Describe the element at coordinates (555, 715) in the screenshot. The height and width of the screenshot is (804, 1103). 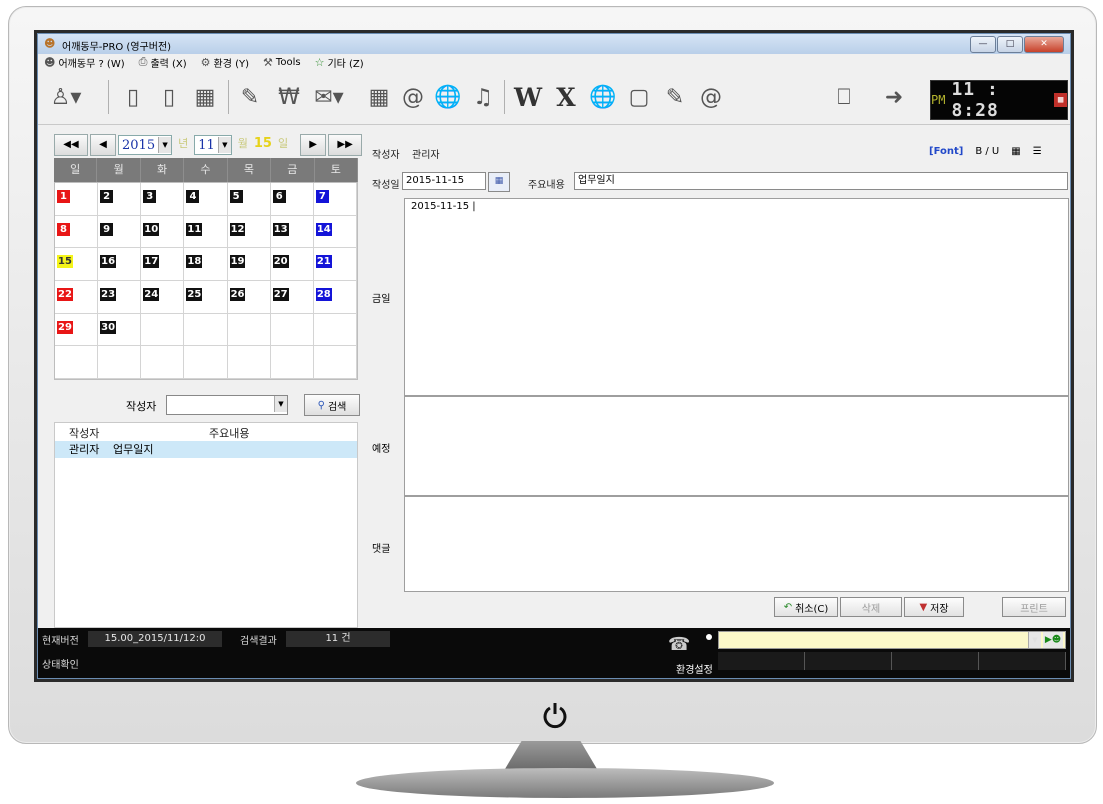
I see `power-icon` at that location.